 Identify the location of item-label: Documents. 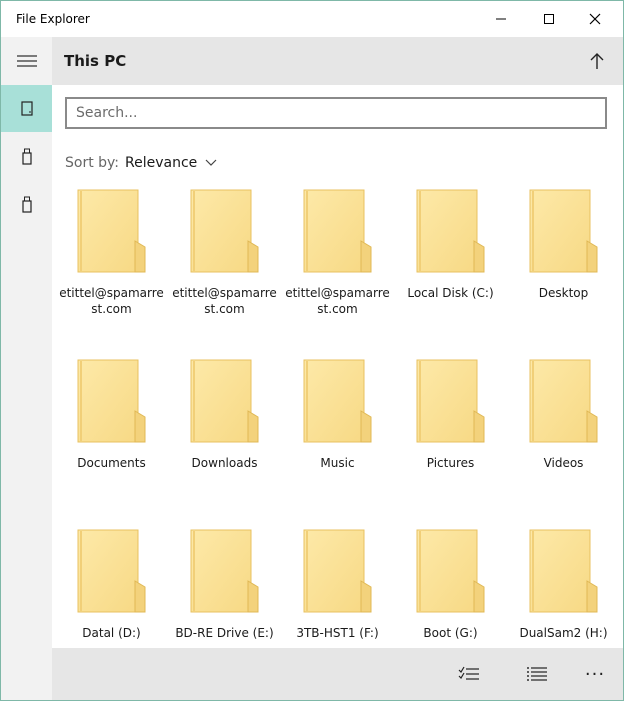
(111, 463).